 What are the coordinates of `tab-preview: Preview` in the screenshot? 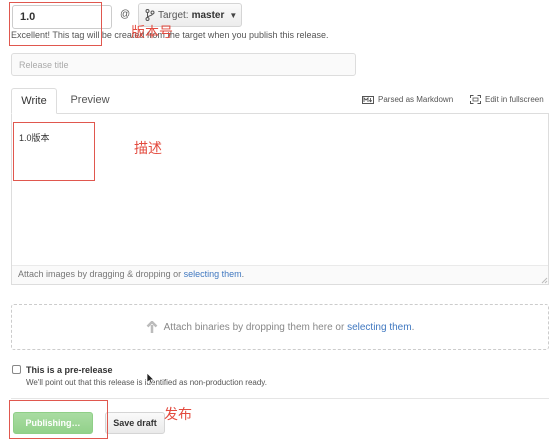 It's located at (90, 100).